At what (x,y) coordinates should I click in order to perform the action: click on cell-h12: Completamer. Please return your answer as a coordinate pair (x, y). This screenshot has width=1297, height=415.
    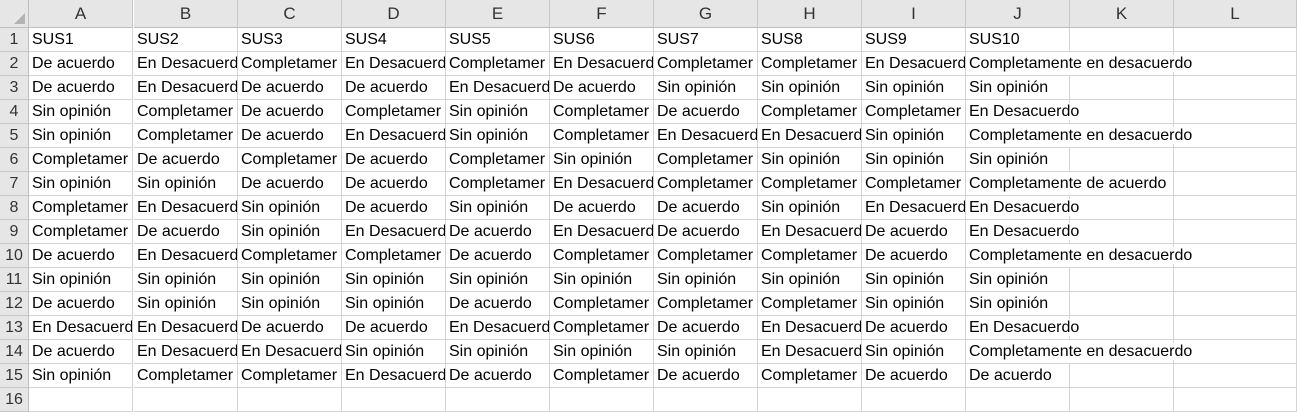
    Looking at the image, I should click on (810, 304).